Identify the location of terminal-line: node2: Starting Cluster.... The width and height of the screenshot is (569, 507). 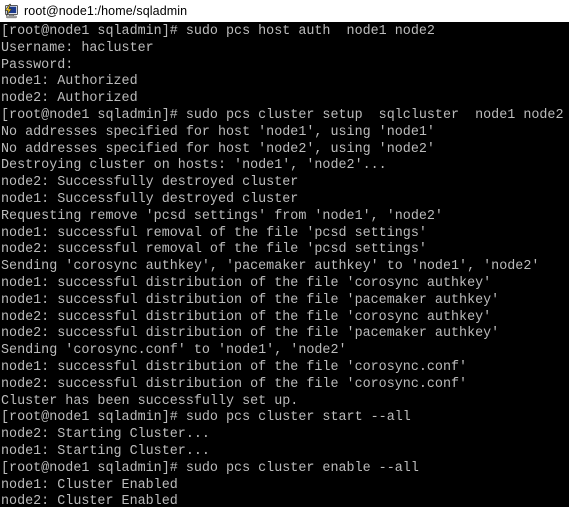
(105, 435).